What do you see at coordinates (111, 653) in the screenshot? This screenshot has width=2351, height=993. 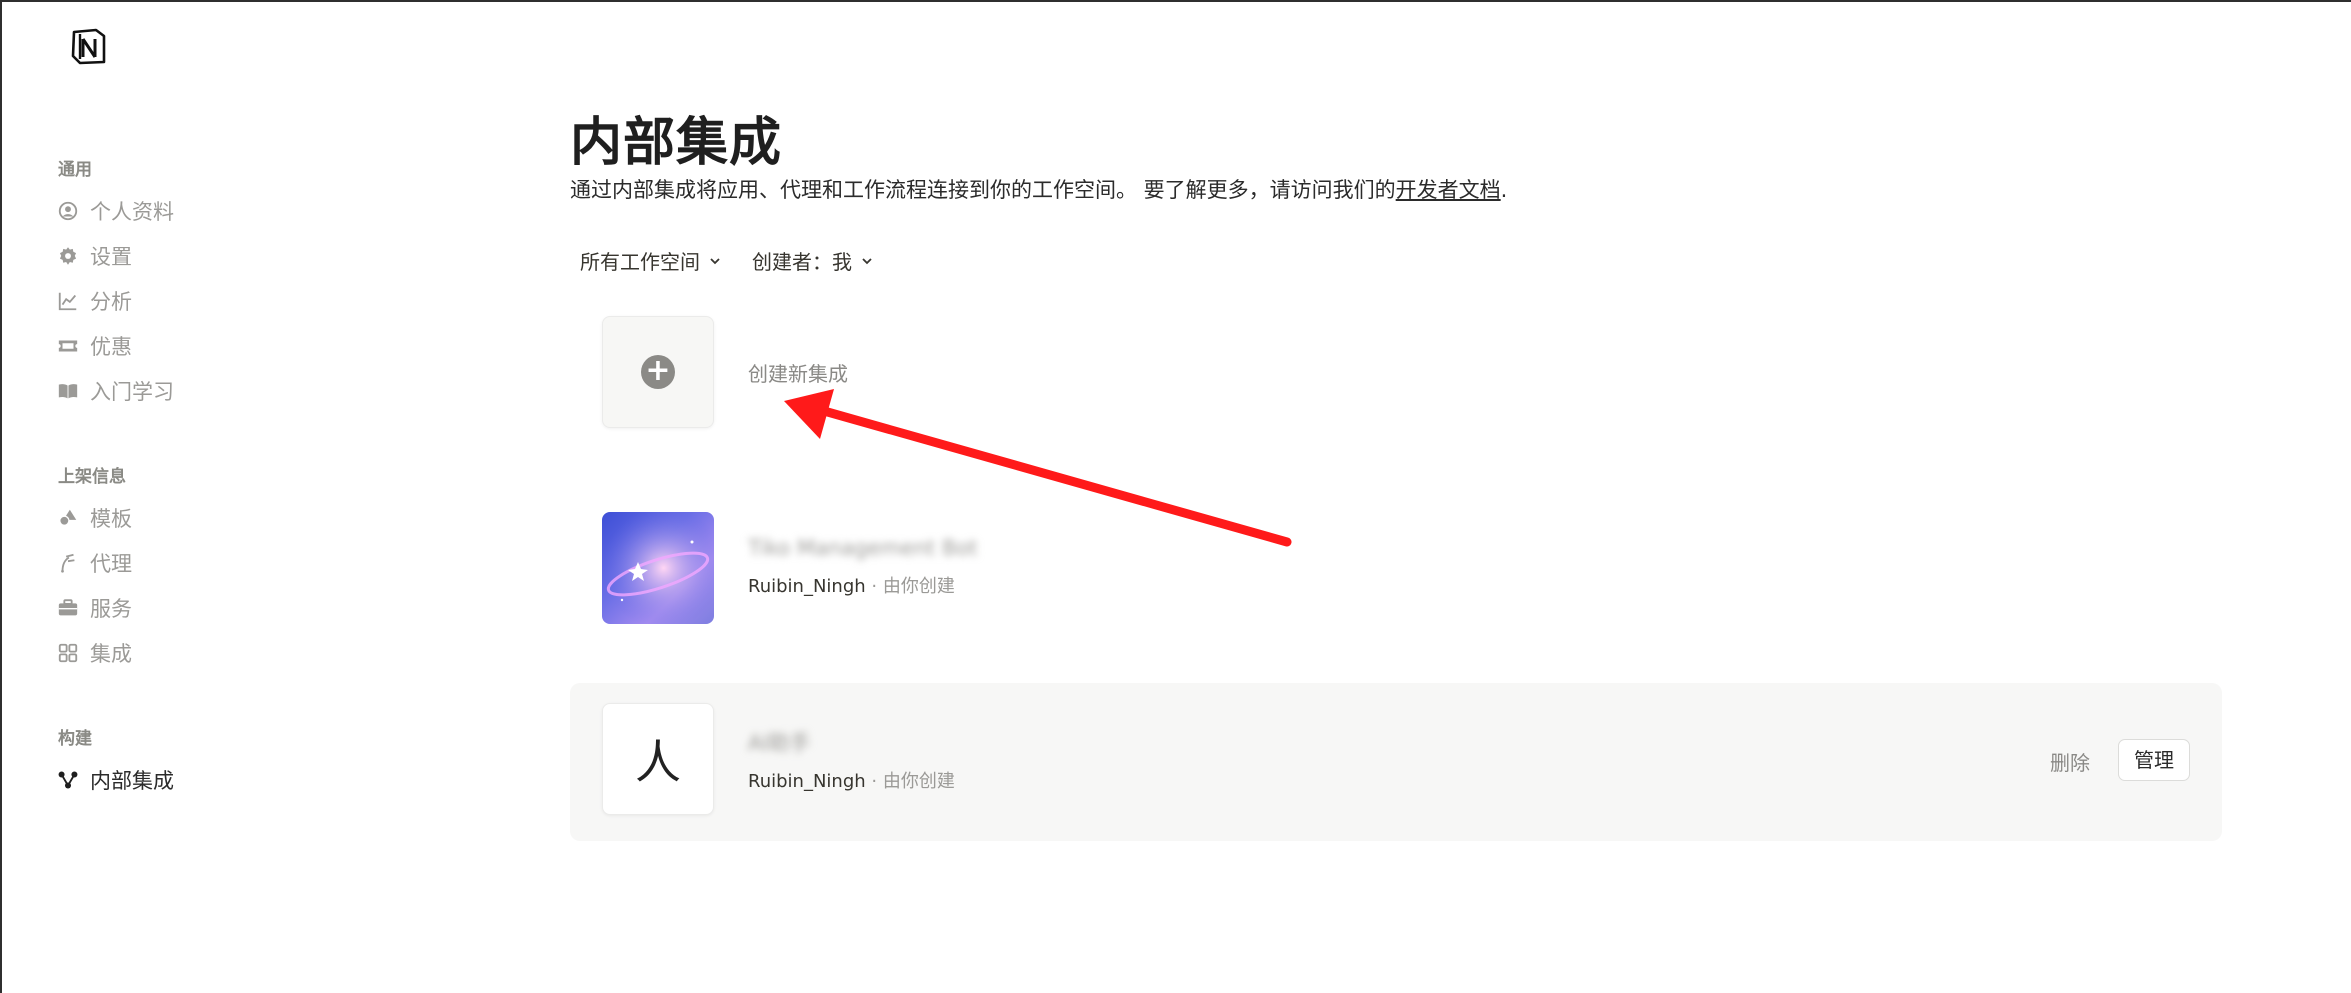 I see `sidebar-item-label: 集成` at bounding box center [111, 653].